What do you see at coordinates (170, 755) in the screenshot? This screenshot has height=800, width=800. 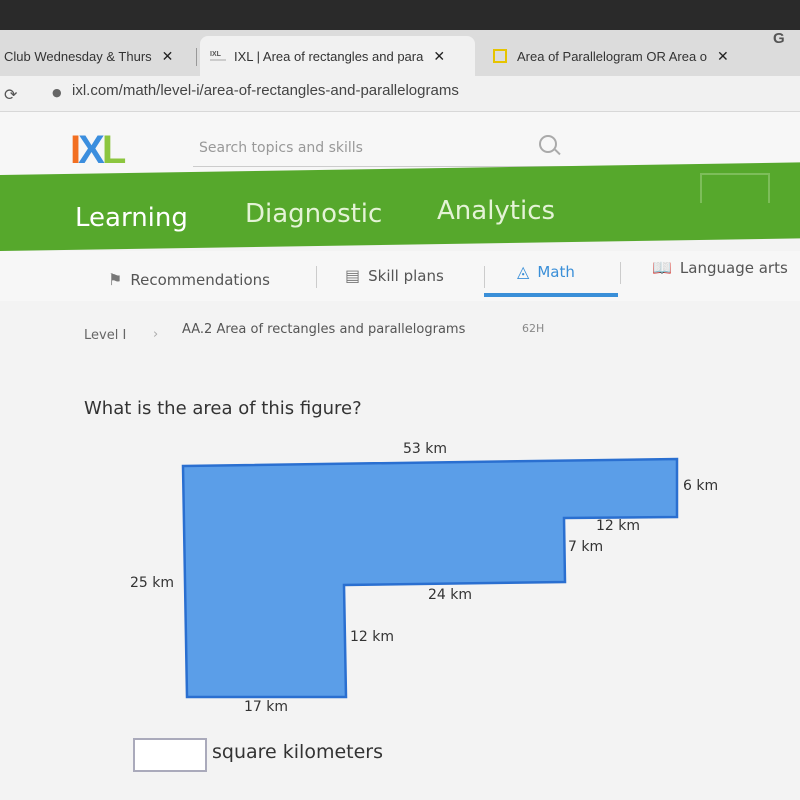 I see `answer-input` at bounding box center [170, 755].